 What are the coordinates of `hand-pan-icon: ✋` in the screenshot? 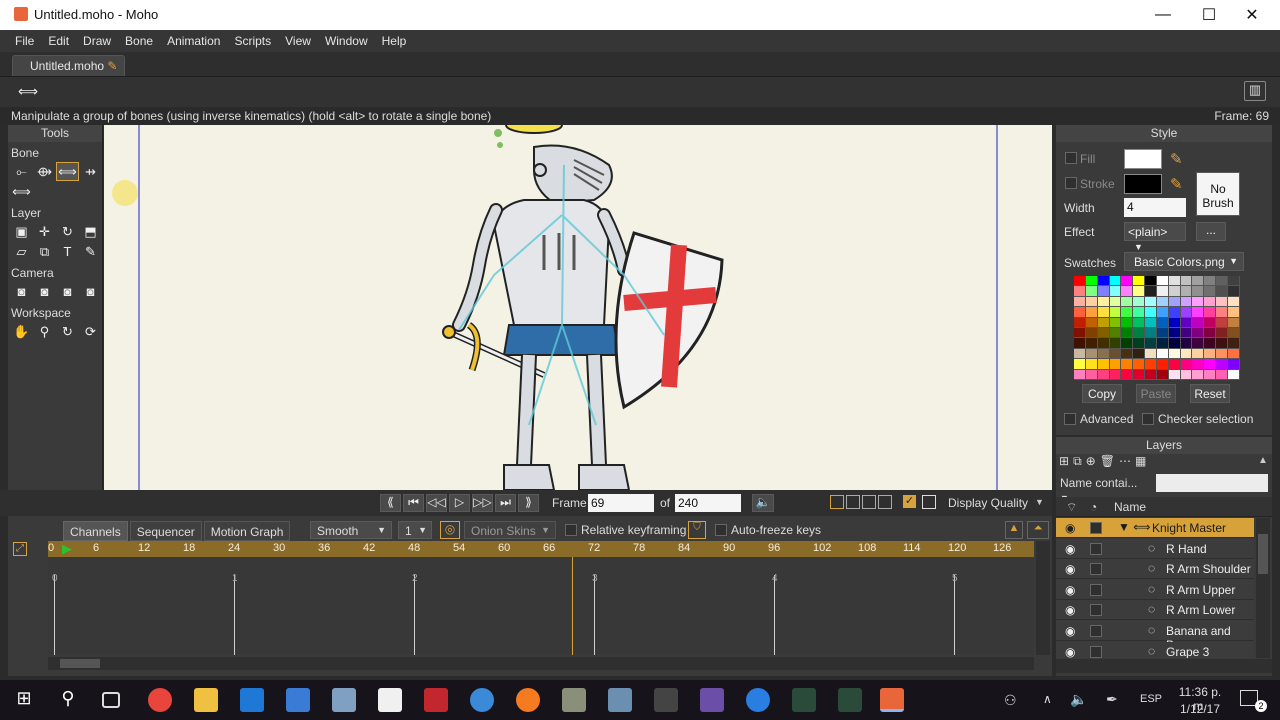 It's located at (21, 331).